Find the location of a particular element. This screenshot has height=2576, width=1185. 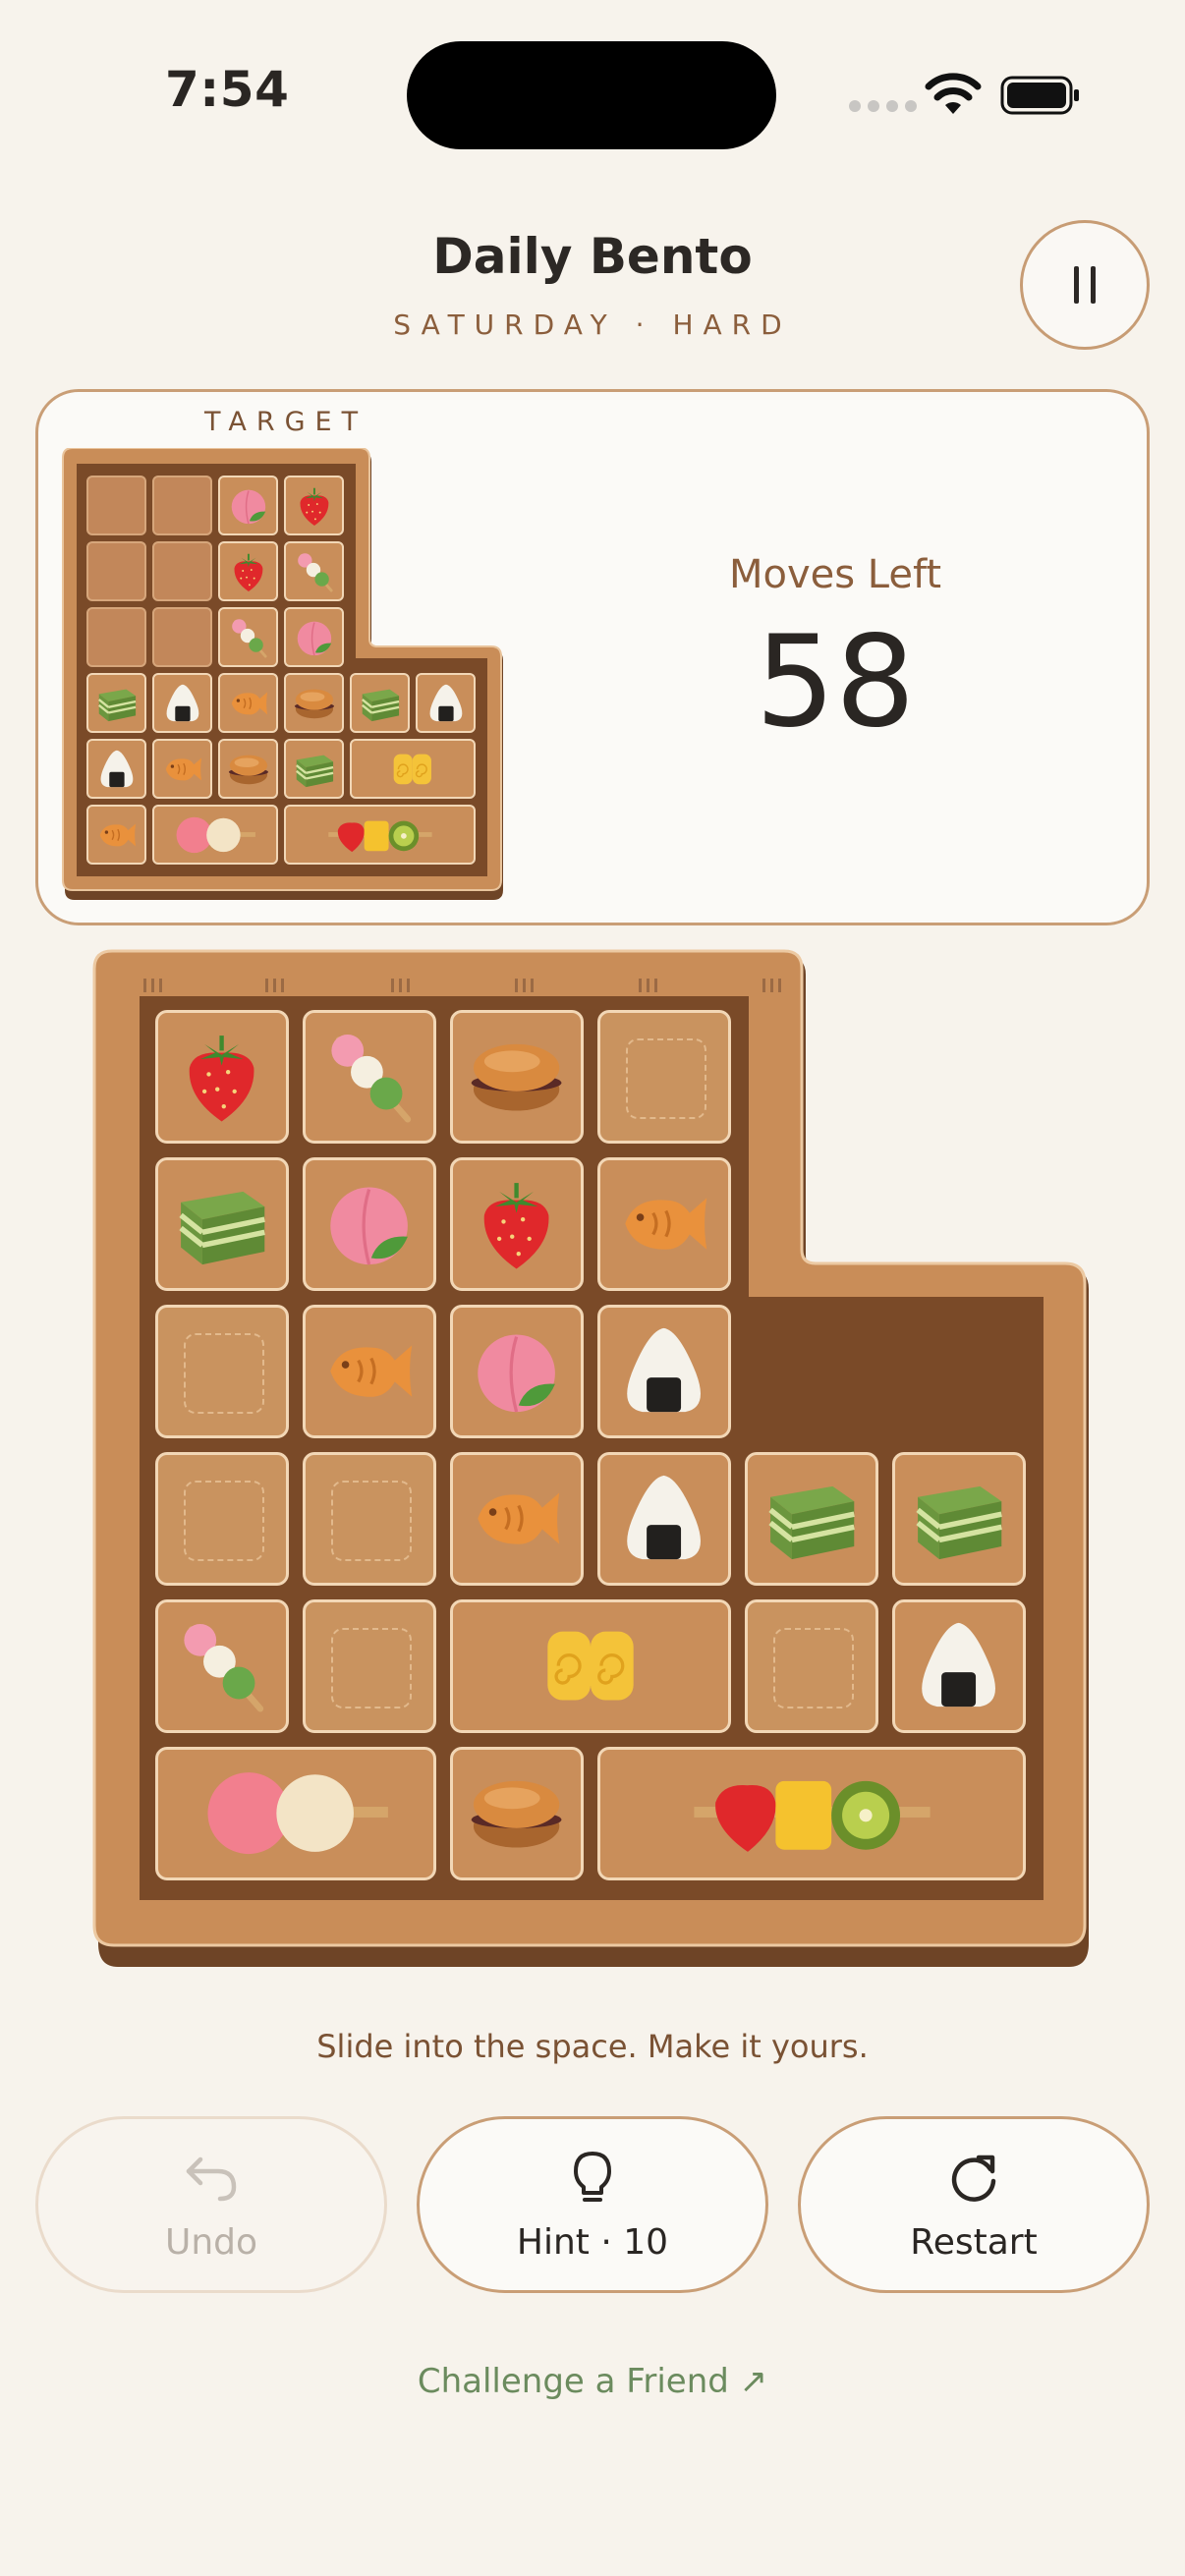

hint-button: Hint · 10 is located at coordinates (592, 2204).